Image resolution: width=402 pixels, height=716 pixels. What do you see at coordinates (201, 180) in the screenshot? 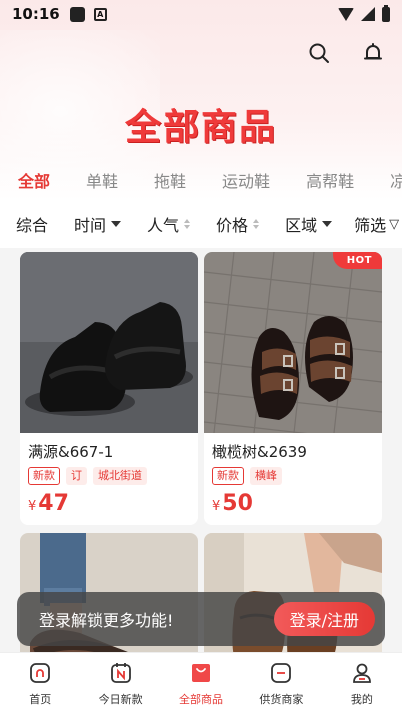
I see `category-tabs: 全部 单鞋 拖鞋 运动鞋 高帮鞋 凉鞋` at bounding box center [201, 180].